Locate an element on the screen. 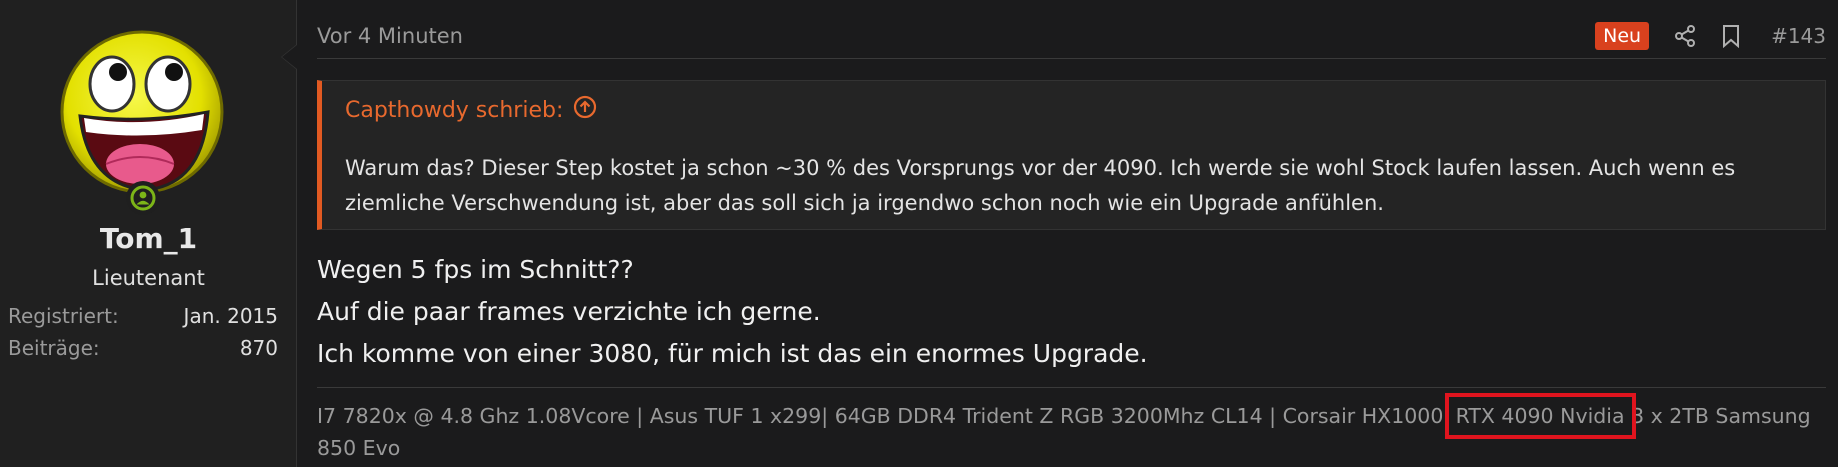  awesome-face-avatar is located at coordinates (142, 114).